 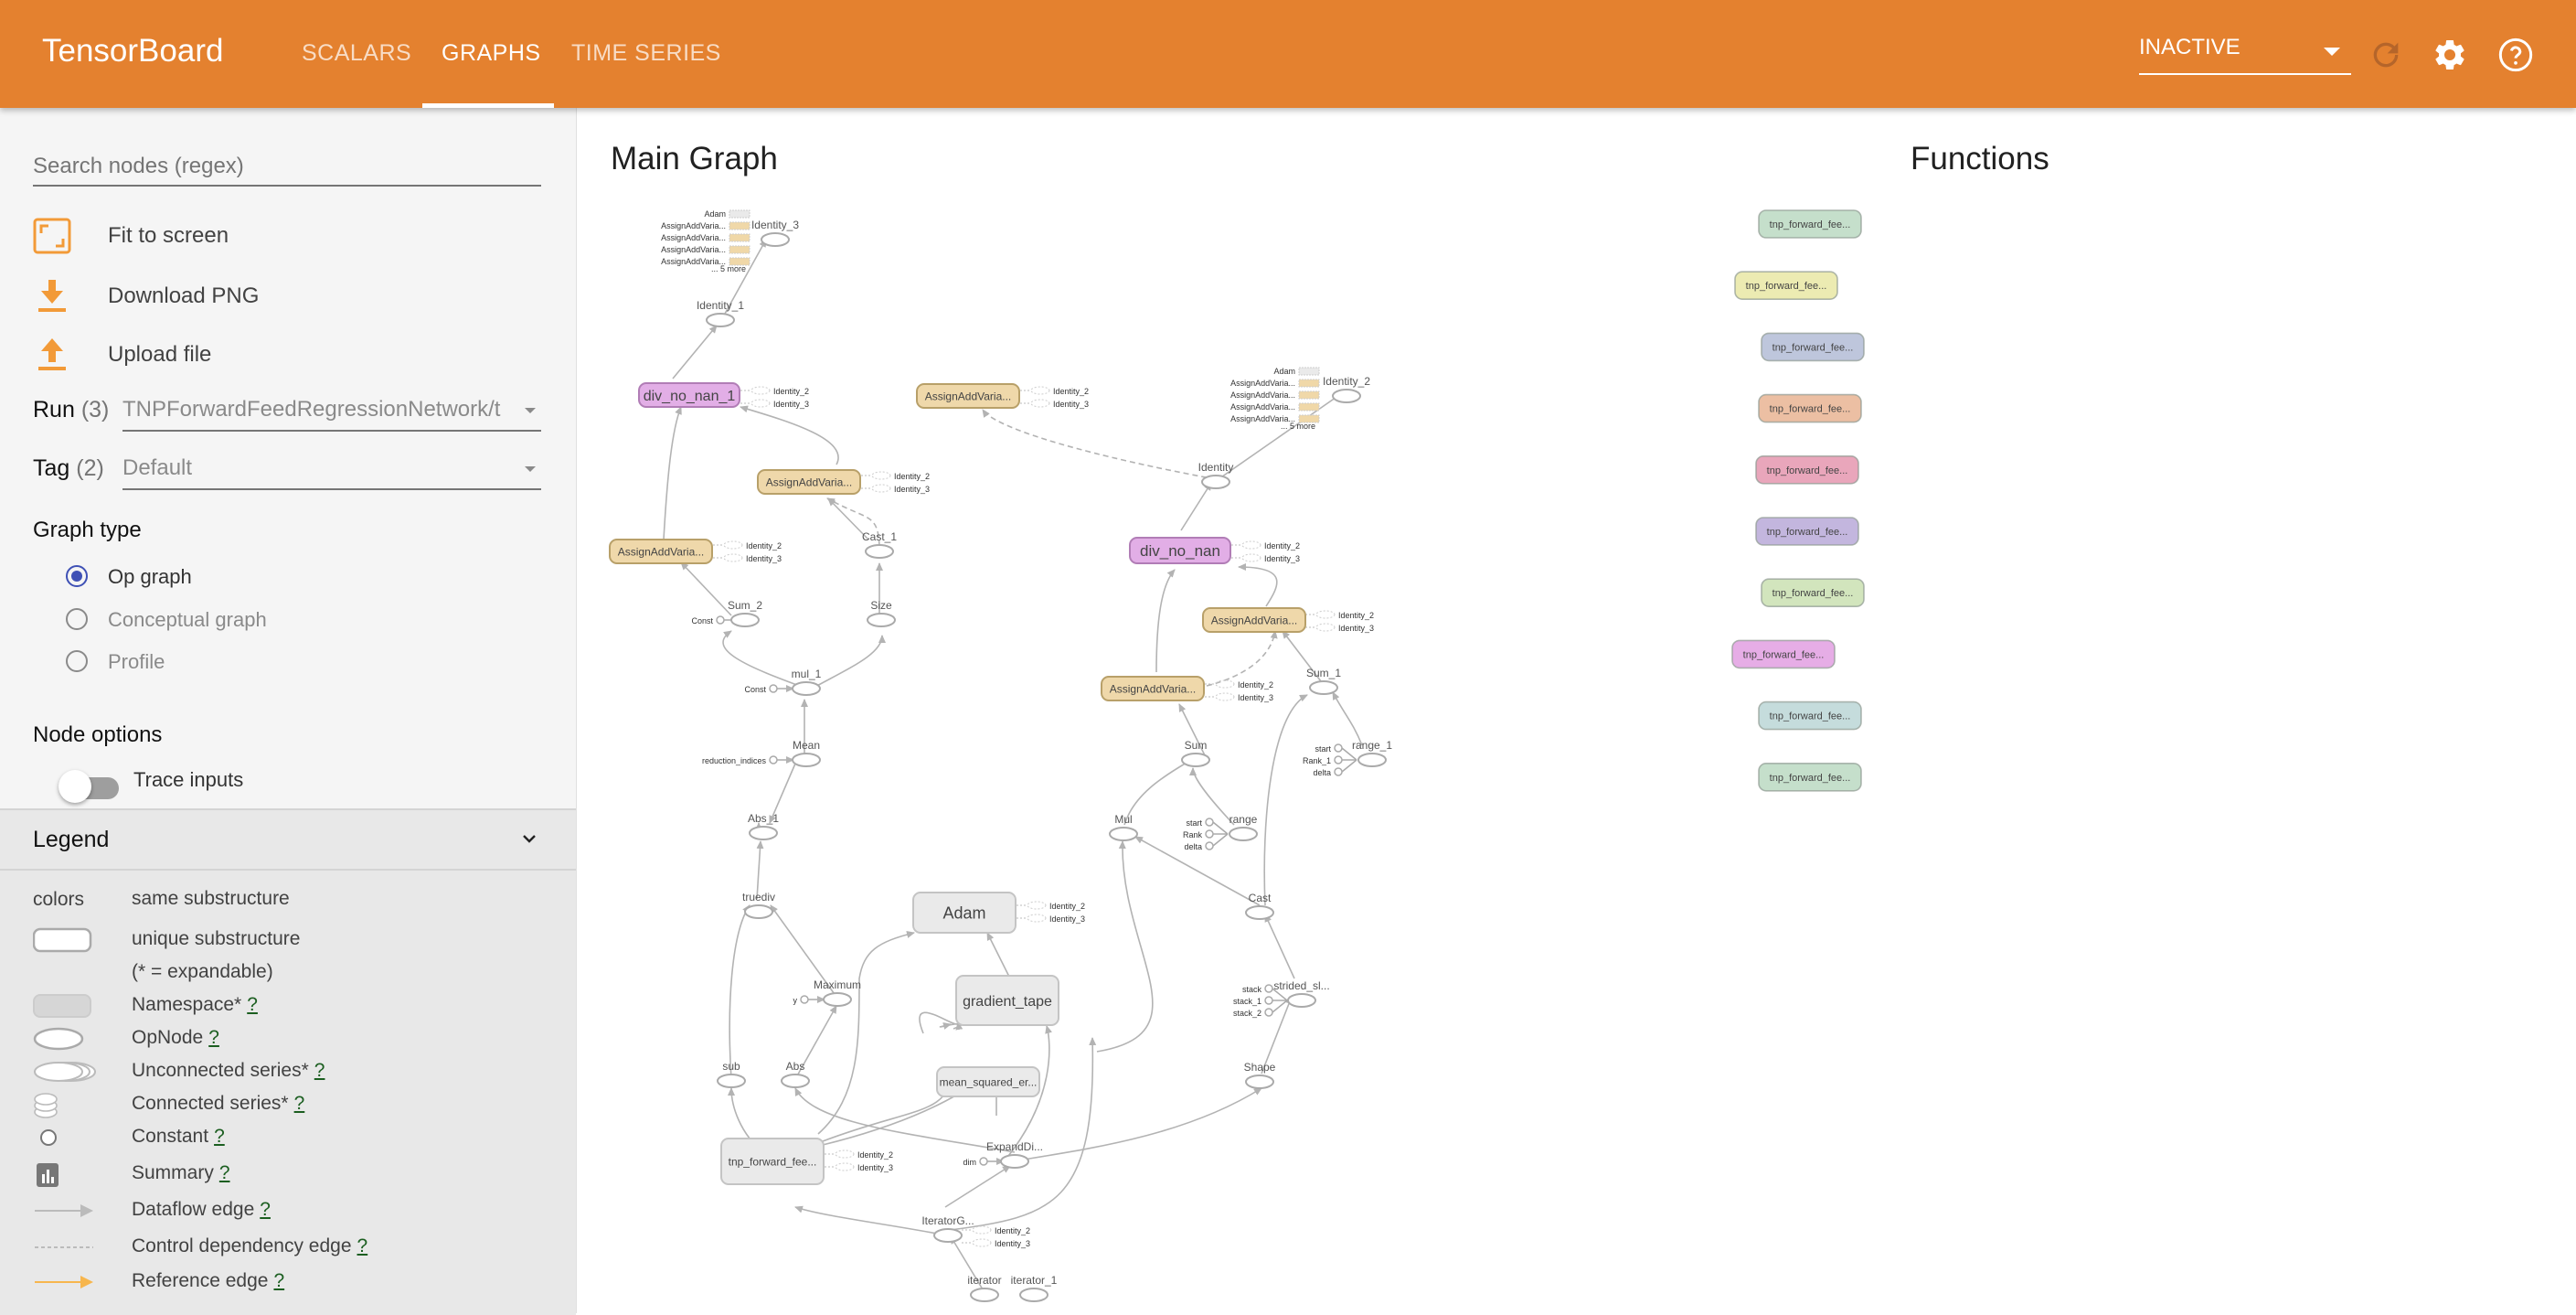 What do you see at coordinates (1180, 550) in the screenshot?
I see `meta-node-div-no-nan: div_no_nan` at bounding box center [1180, 550].